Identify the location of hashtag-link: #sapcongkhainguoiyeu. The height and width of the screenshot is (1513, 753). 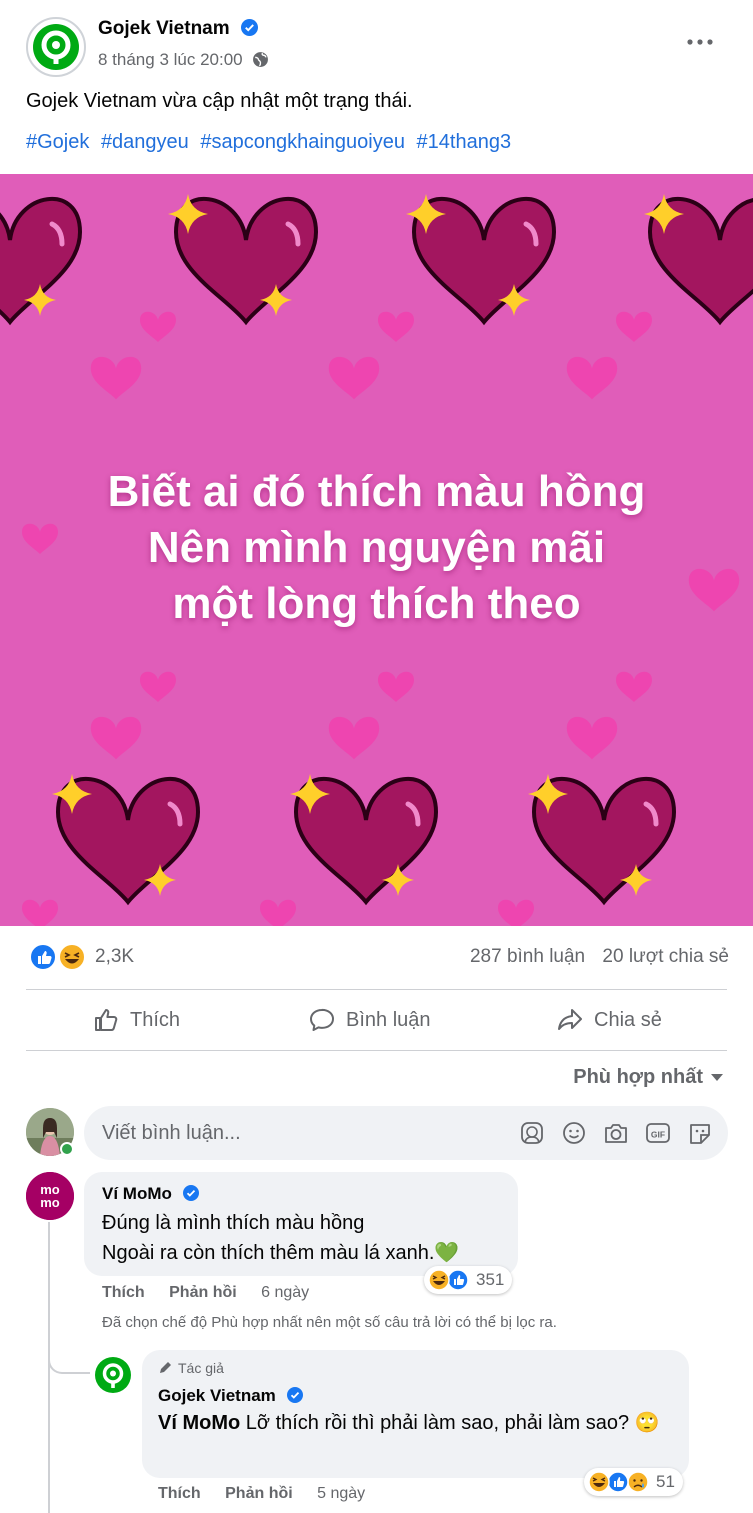
(302, 142).